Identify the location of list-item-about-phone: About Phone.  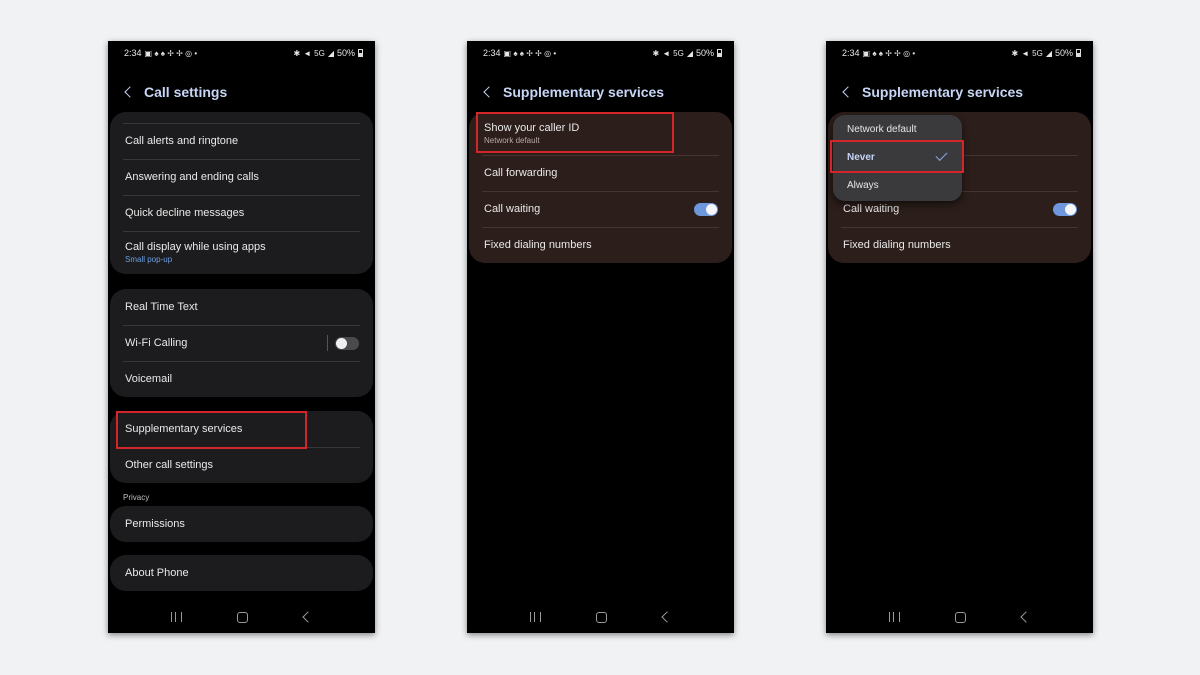
(241, 573).